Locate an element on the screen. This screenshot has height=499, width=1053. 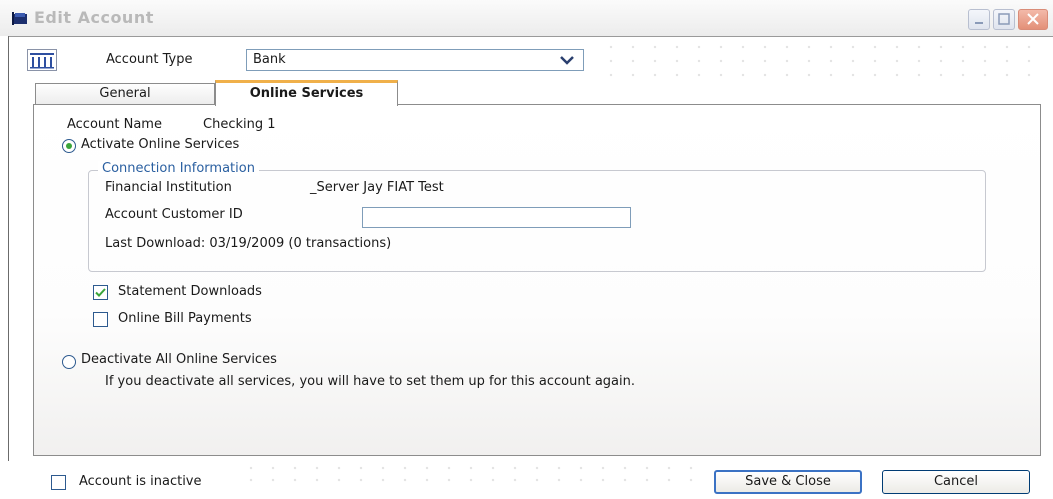
maximize-button is located at coordinates (1004, 19).